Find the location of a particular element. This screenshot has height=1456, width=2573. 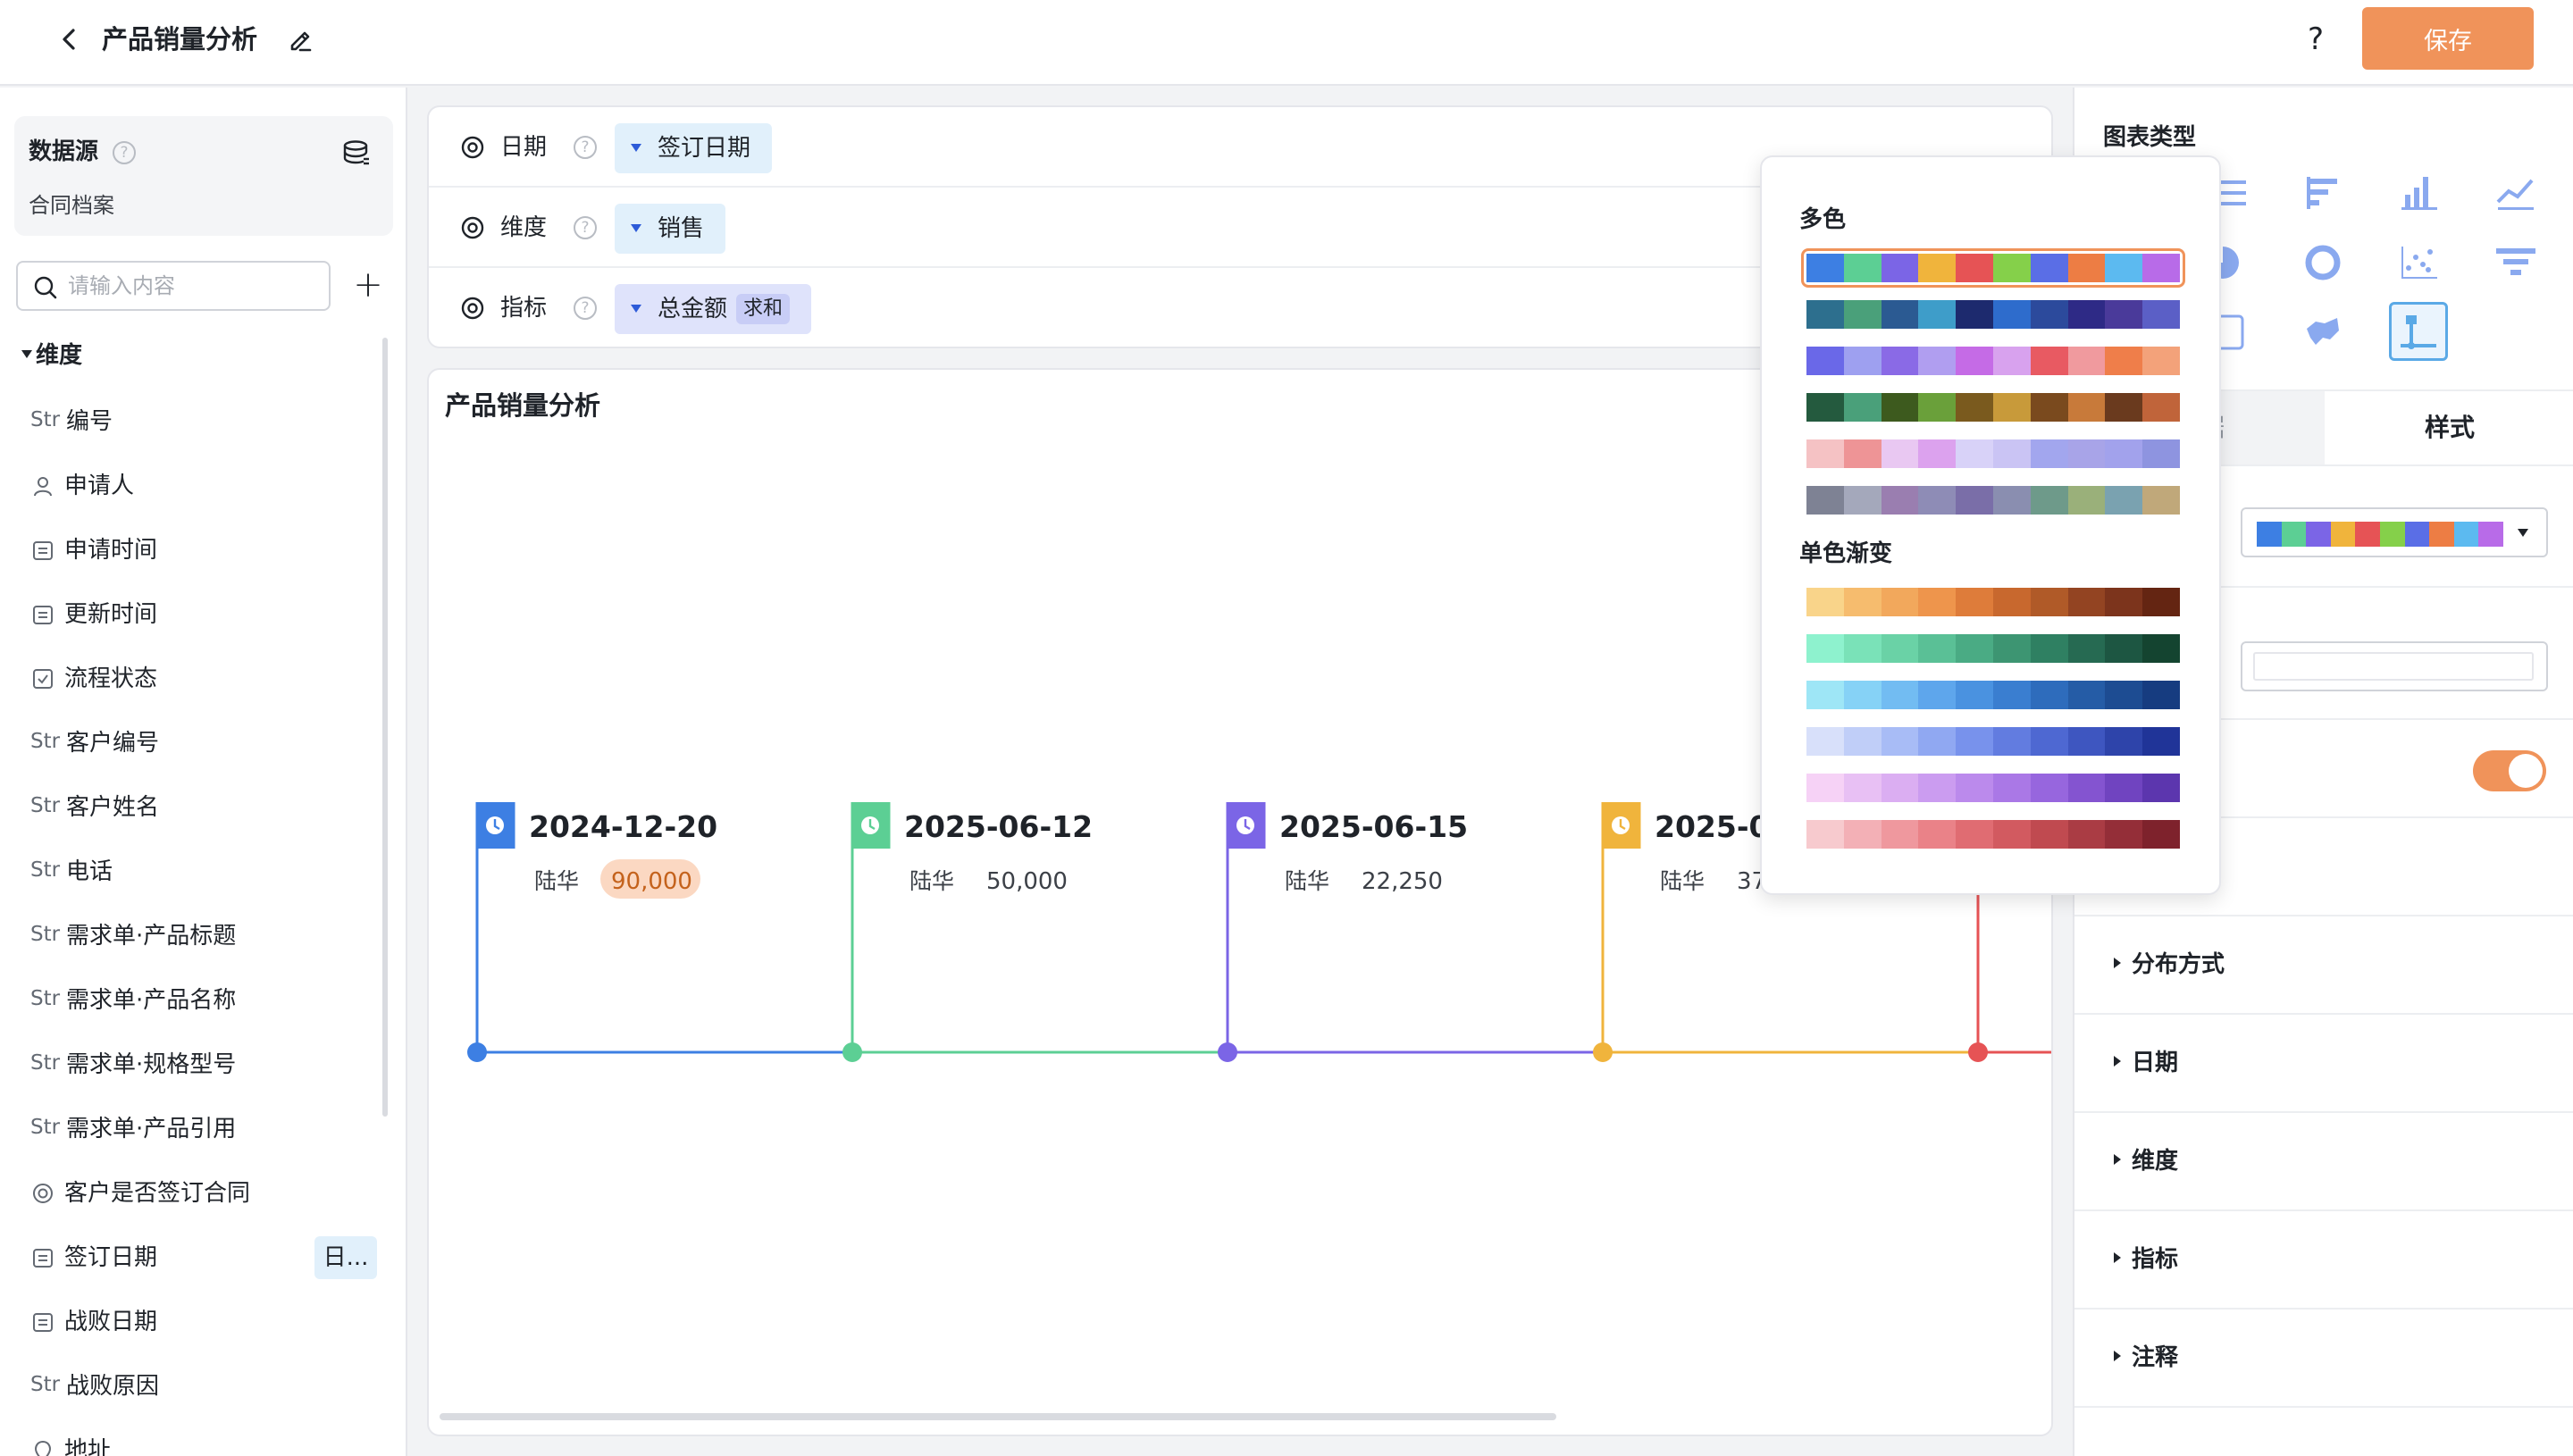

field-item: 流程状态 is located at coordinates (209, 679).